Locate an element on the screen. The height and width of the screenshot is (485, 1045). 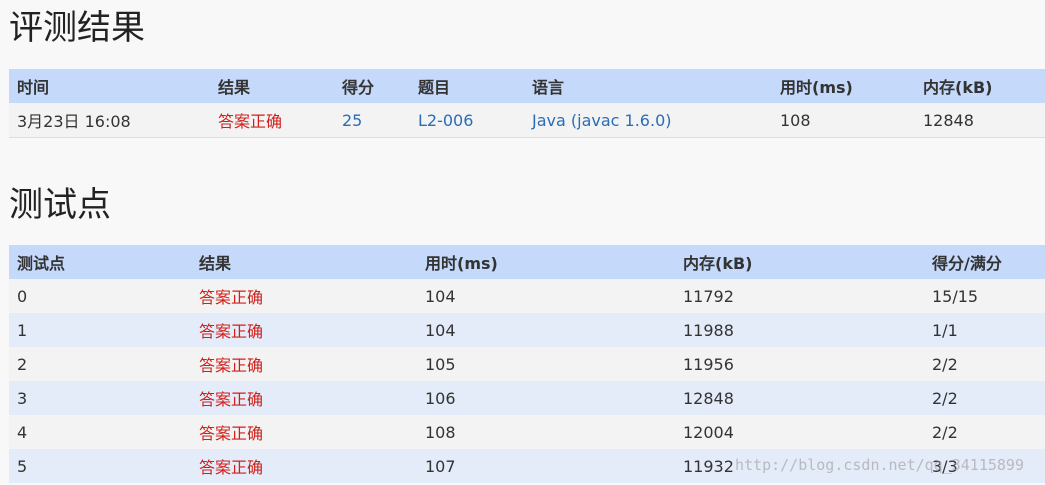
test-id: 0 is located at coordinates (100, 296).